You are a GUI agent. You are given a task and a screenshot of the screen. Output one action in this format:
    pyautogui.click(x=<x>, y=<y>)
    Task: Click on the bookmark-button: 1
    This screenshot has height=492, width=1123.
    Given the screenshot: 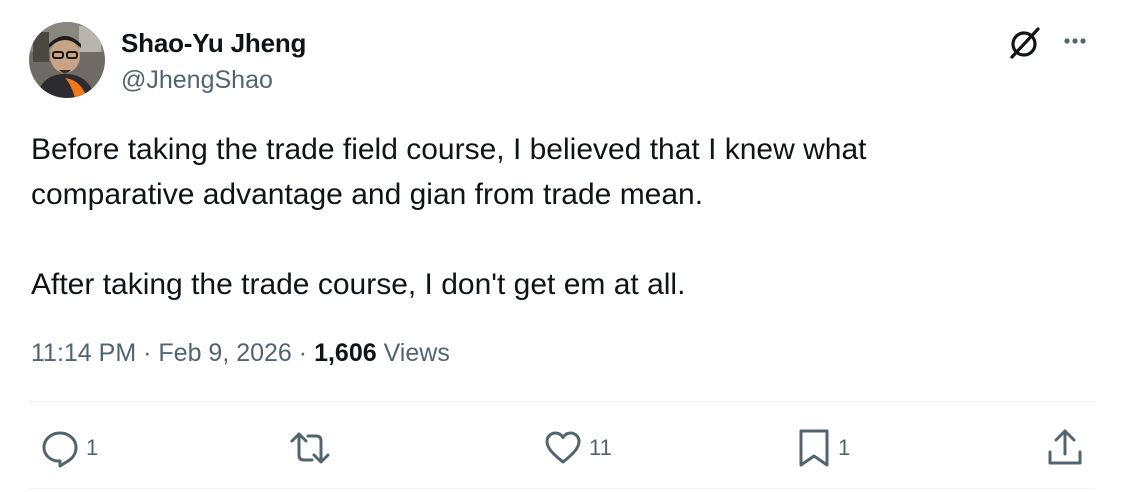 What is the action you would take?
    pyautogui.click(x=823, y=448)
    